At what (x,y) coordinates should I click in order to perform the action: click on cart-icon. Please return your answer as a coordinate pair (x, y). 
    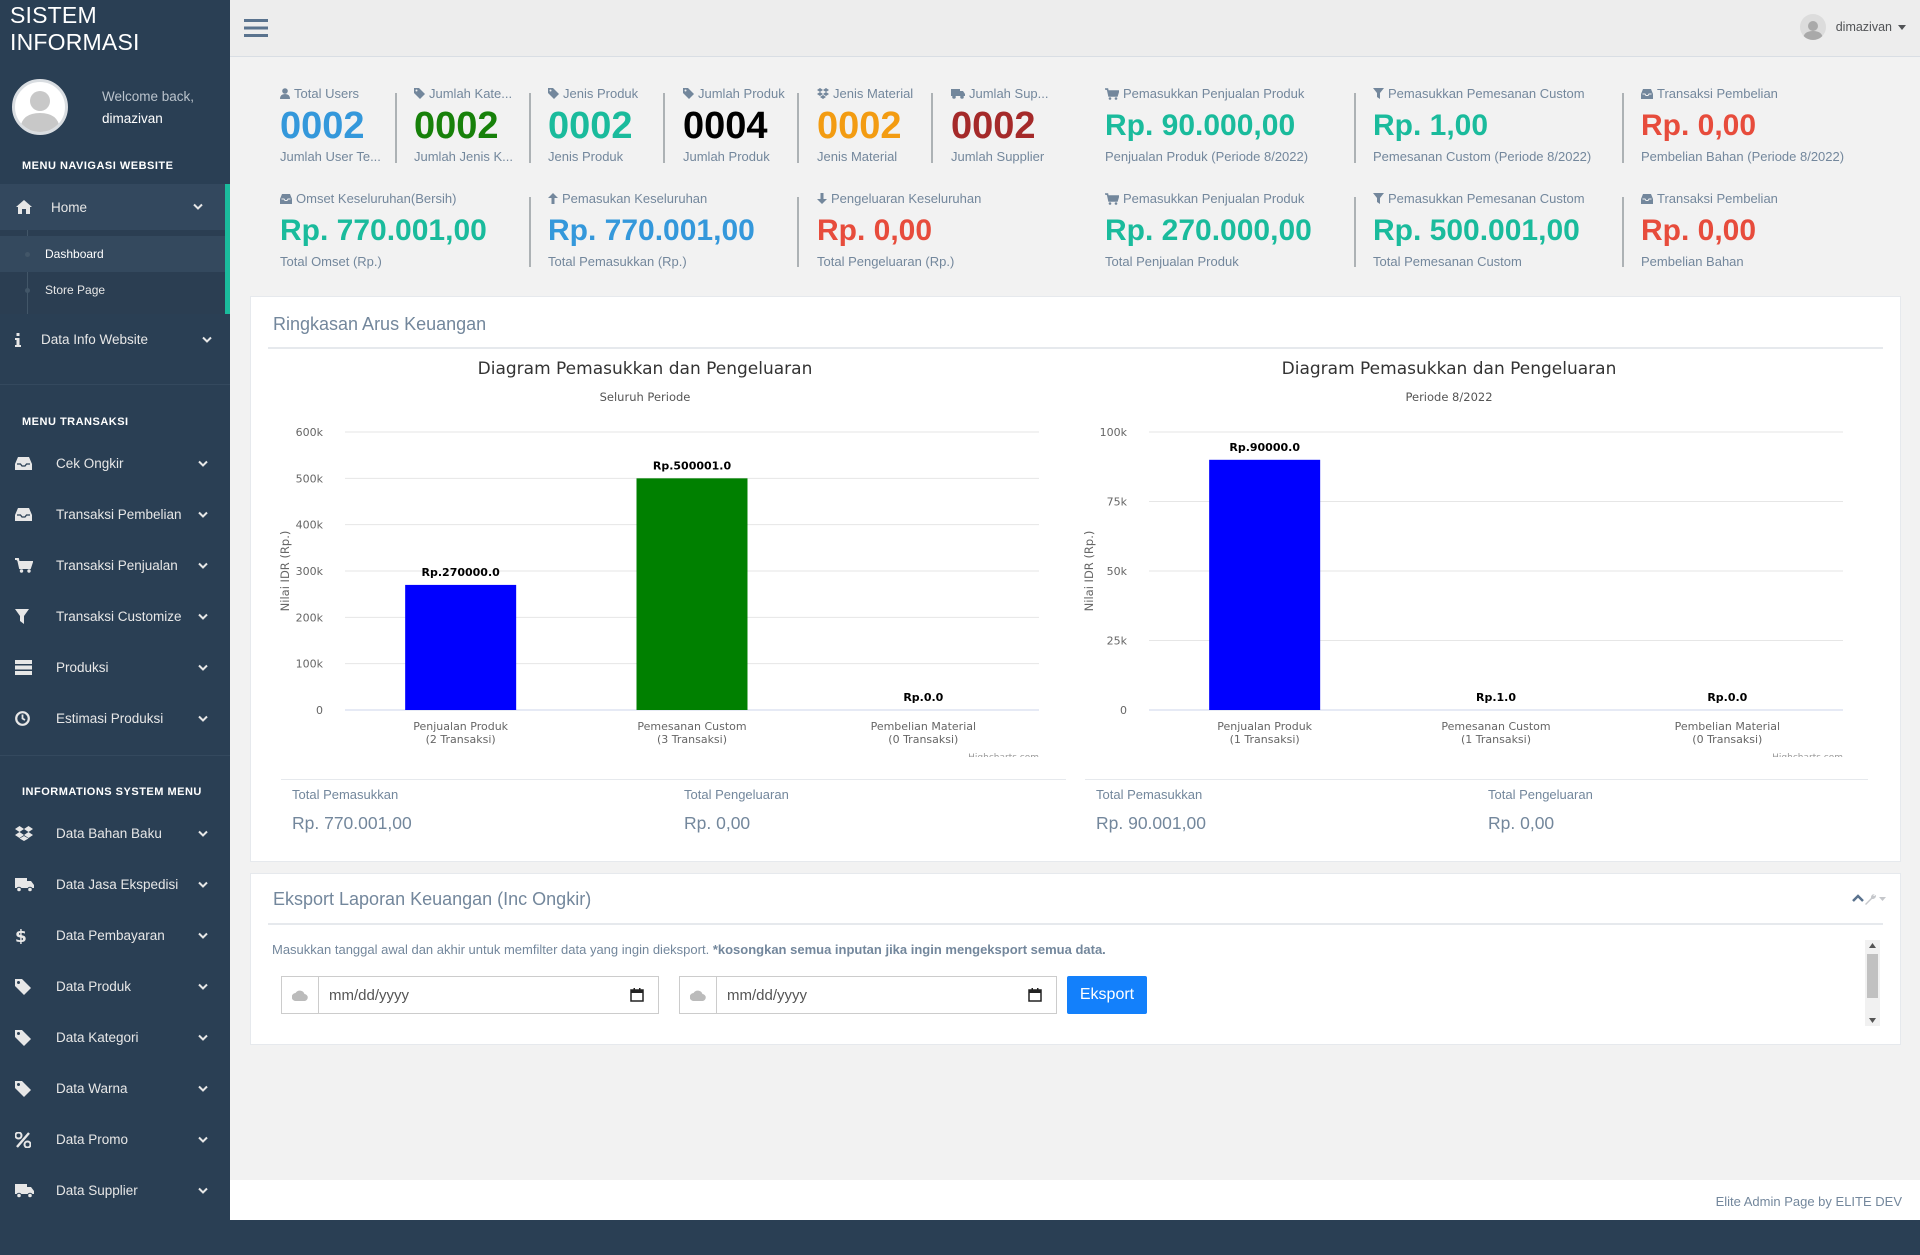
    Looking at the image, I should click on (1114, 198).